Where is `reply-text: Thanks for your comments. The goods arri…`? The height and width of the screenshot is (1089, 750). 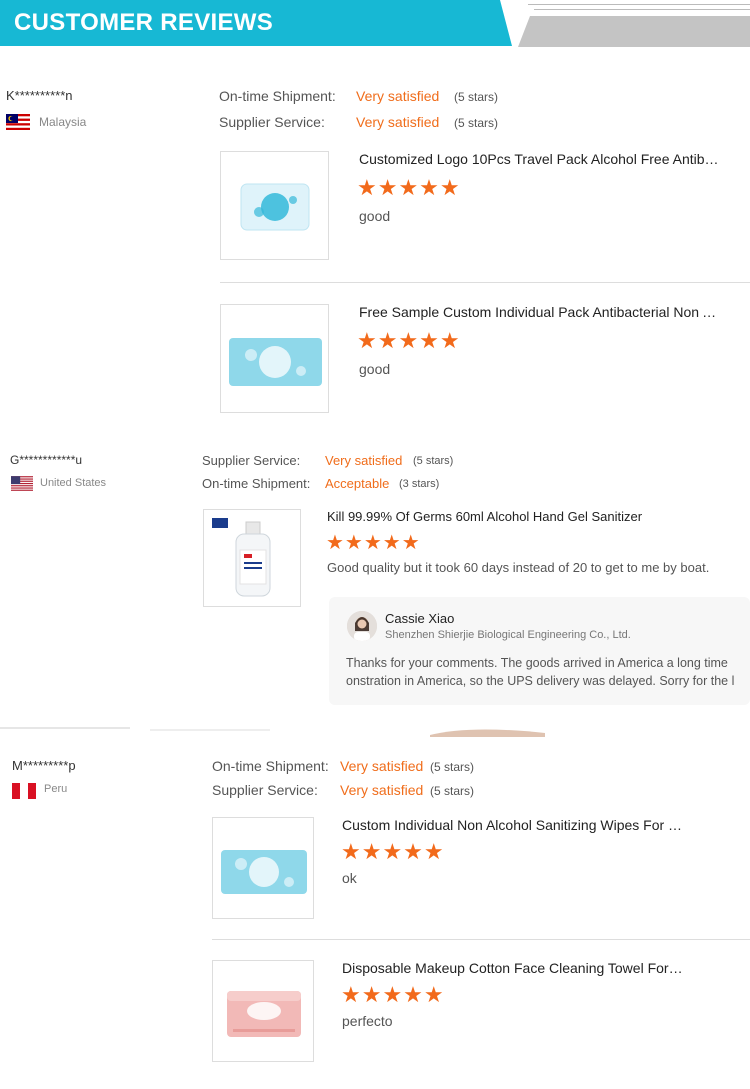
reply-text: Thanks for your comments. The goods arri… is located at coordinates (537, 663).